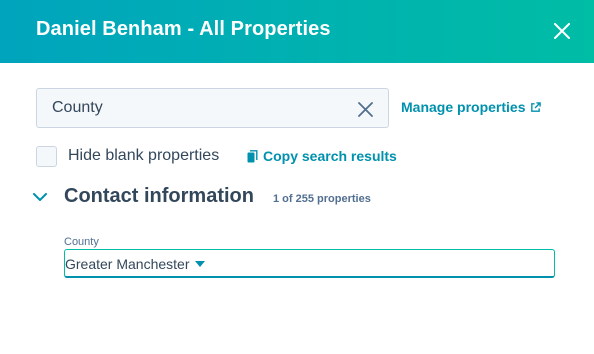 This screenshot has width=594, height=354. What do you see at coordinates (143, 156) in the screenshot?
I see `hide-blank-label: Hide blank properties` at bounding box center [143, 156].